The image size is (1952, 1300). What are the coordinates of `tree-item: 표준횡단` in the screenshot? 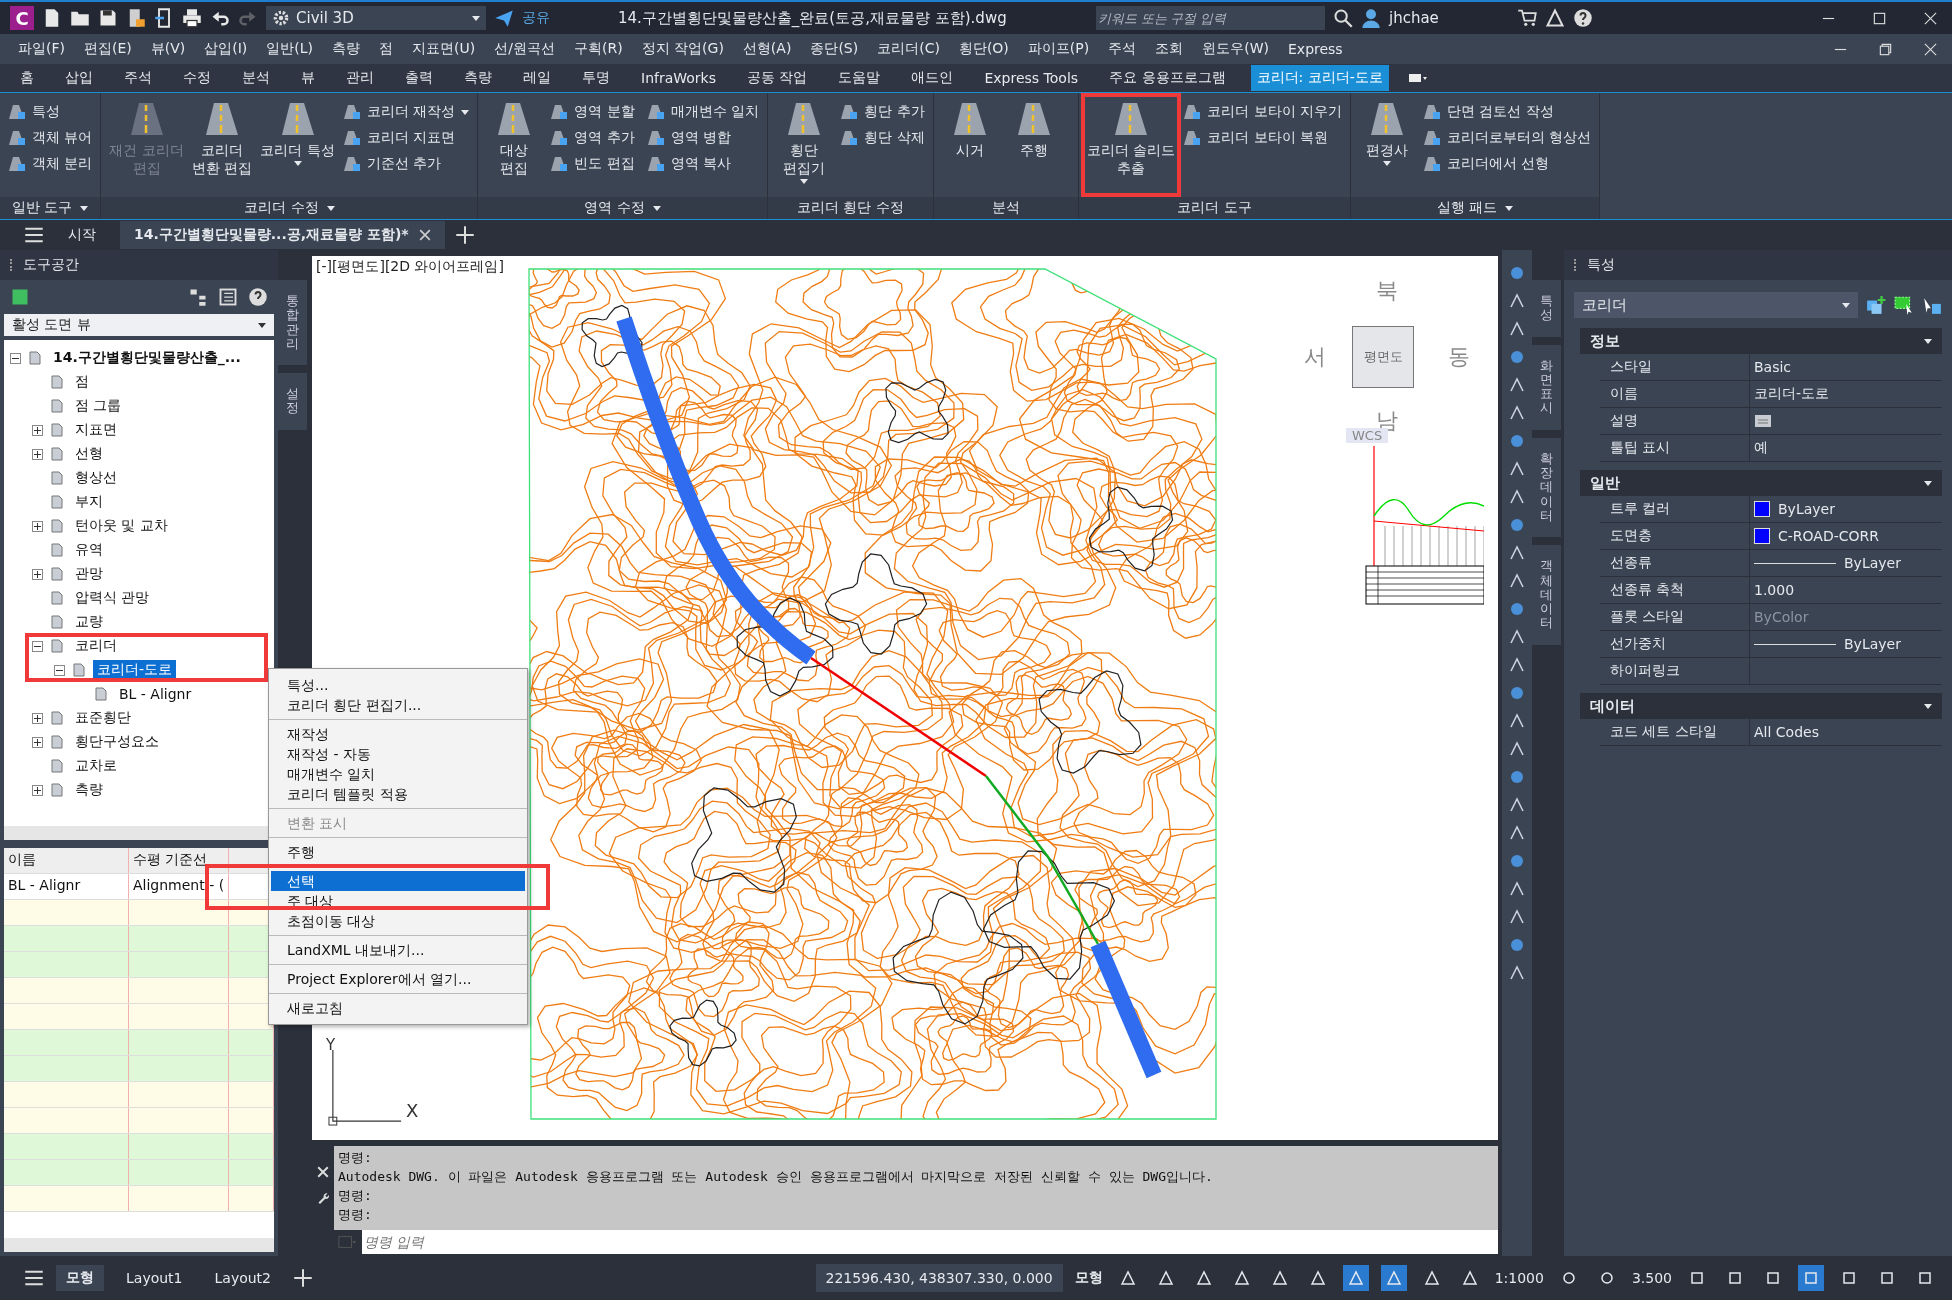 It's located at (103, 718).